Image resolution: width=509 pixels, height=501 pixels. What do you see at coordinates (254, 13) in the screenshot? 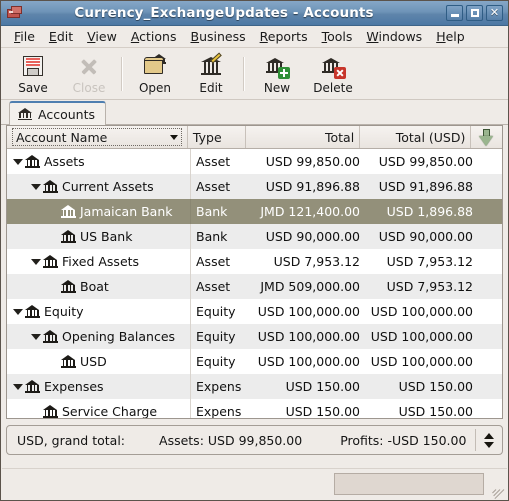
I see `title-bar: Currency_ExchangeUpdates - Accounts ✕` at bounding box center [254, 13].